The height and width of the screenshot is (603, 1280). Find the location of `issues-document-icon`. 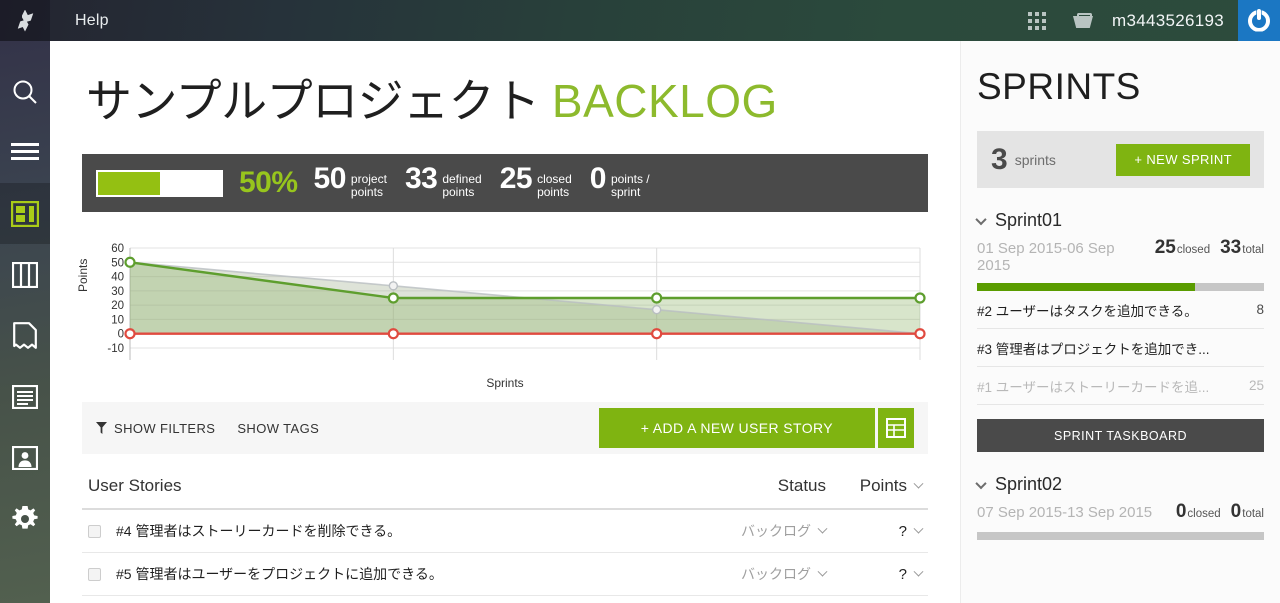

issues-document-icon is located at coordinates (25, 335).